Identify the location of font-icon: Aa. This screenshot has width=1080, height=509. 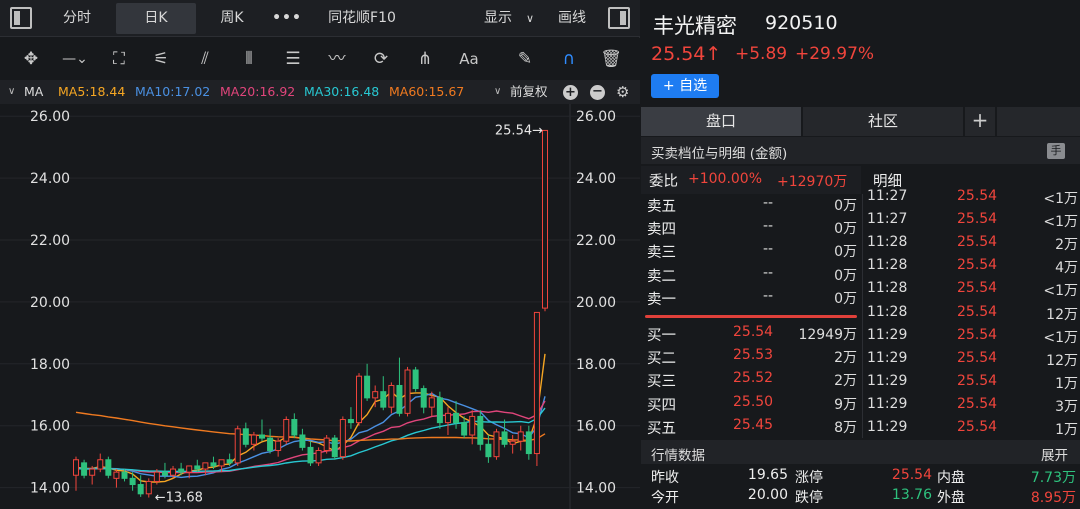
(469, 59).